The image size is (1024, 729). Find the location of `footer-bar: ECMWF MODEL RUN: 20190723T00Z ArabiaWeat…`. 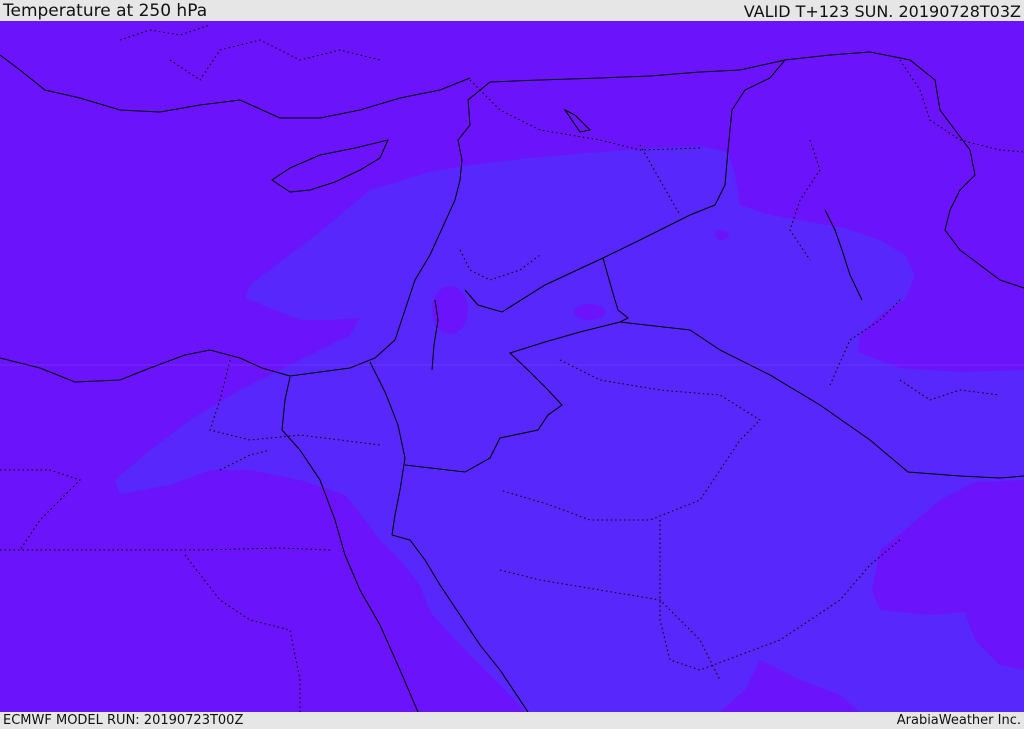

footer-bar: ECMWF MODEL RUN: 20190723T00Z ArabiaWeat… is located at coordinates (512, 720).